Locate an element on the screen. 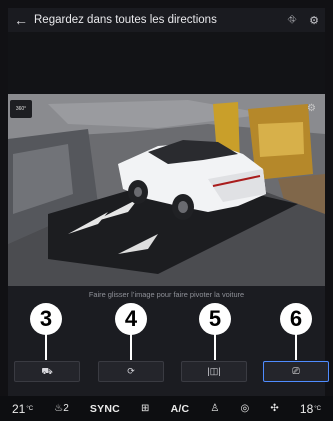 The image size is (333, 421). seat-icon: ♙ is located at coordinates (214, 408).